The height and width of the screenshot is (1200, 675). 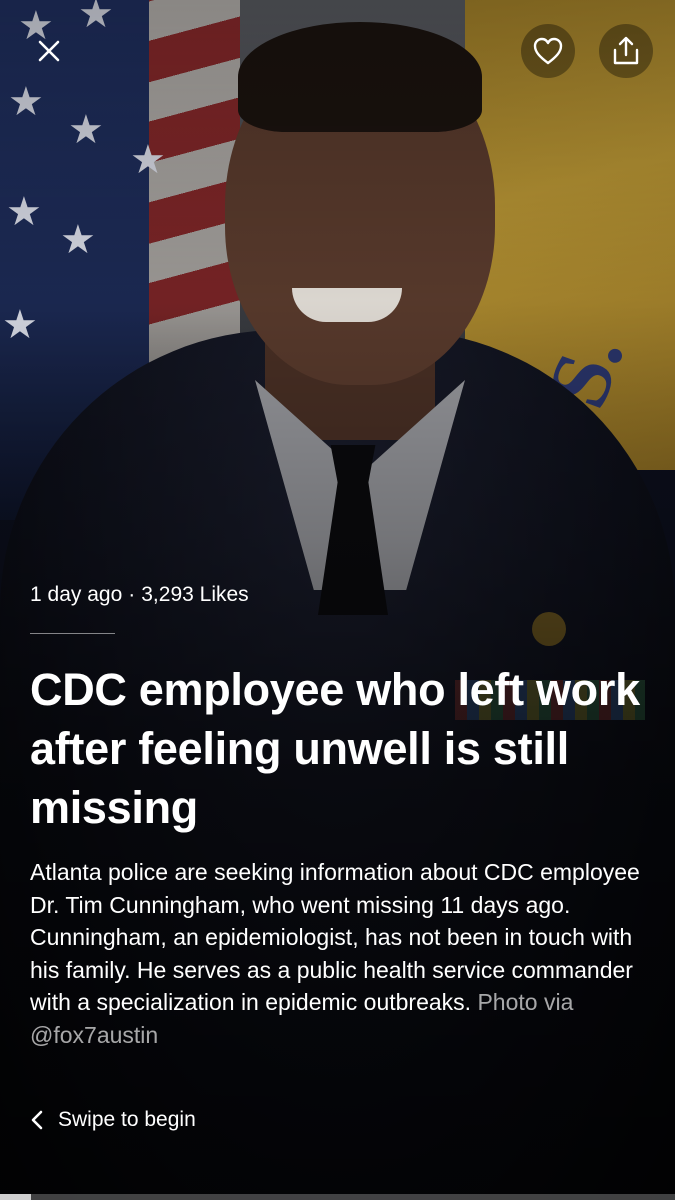 I want to click on heart-icon, so click(x=548, y=51).